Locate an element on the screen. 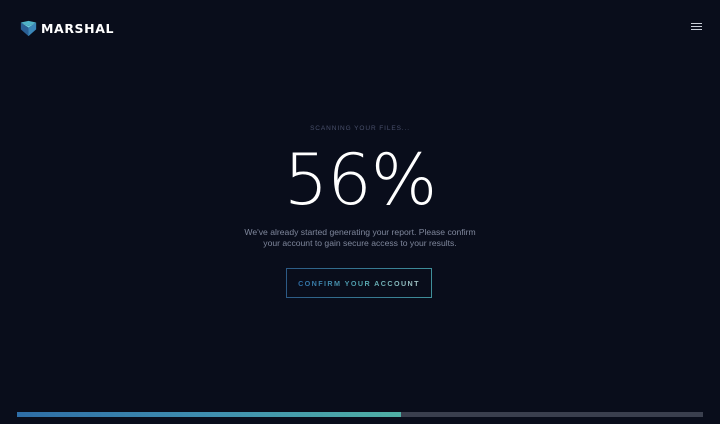 This screenshot has height=424, width=720. scan-percent: 56% is located at coordinates (360, 180).